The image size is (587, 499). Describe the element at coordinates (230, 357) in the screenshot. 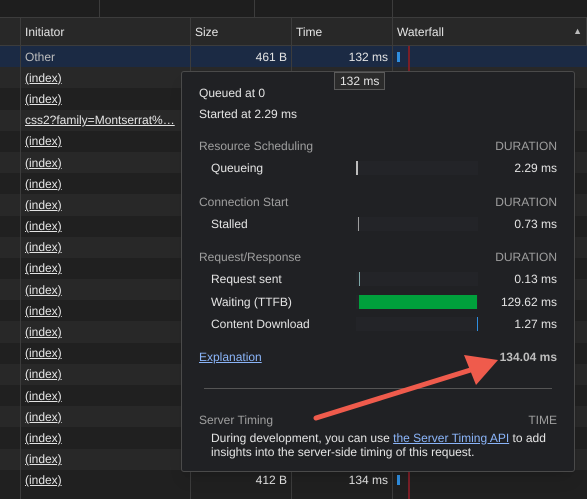

I see `explanation-link: Explanation` at that location.